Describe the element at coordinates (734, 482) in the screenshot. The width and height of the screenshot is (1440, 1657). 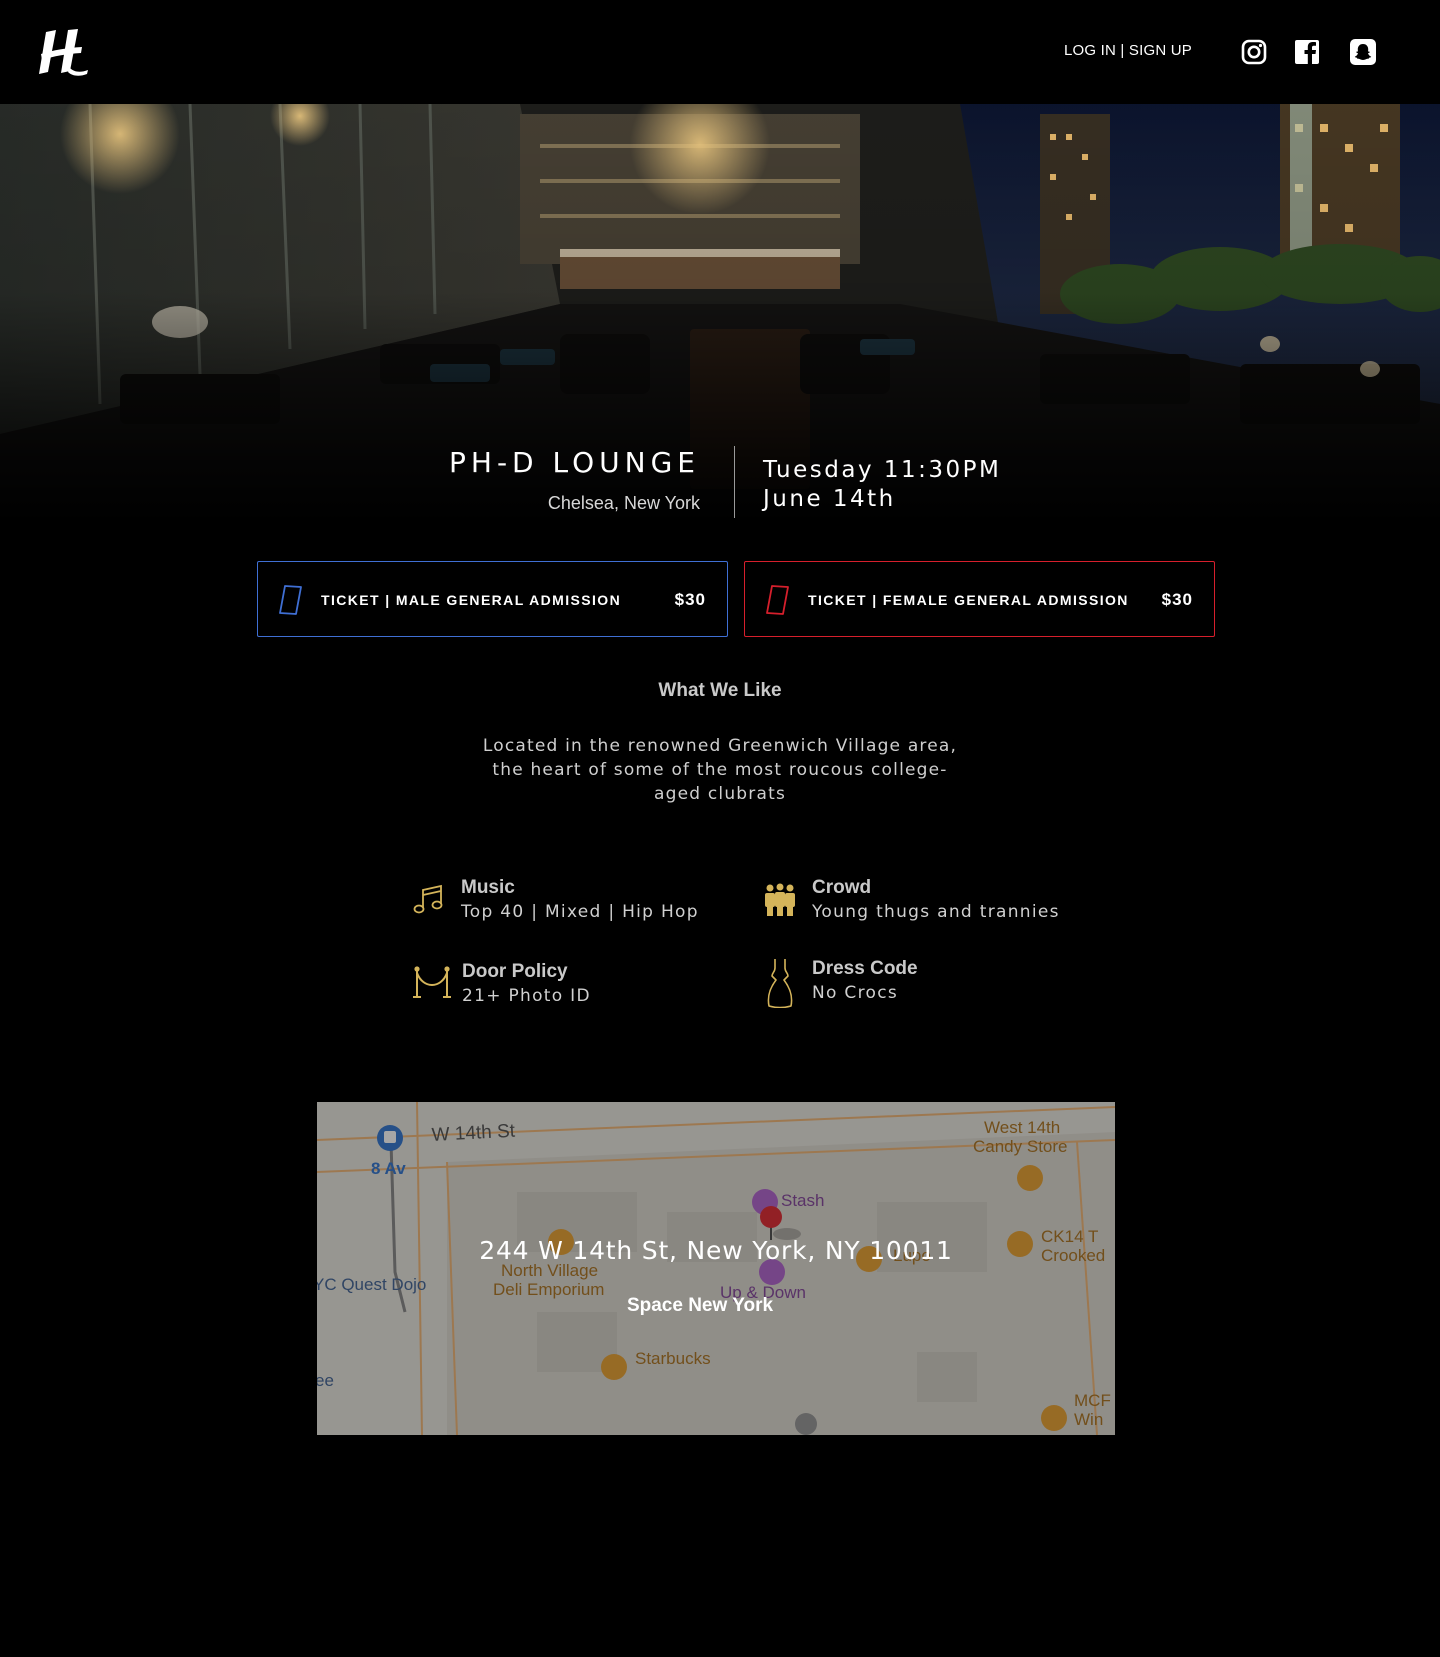
I see `hero-divider` at that location.